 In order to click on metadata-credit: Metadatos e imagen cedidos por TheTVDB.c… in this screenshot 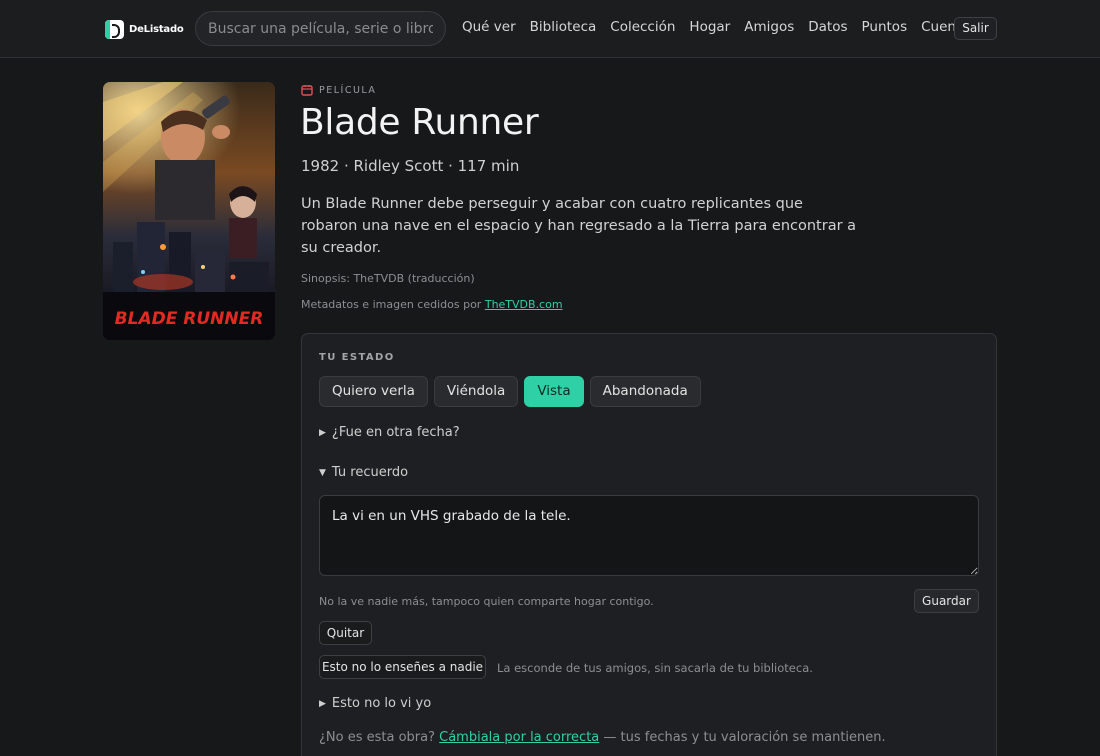, I will do `click(432, 304)`.